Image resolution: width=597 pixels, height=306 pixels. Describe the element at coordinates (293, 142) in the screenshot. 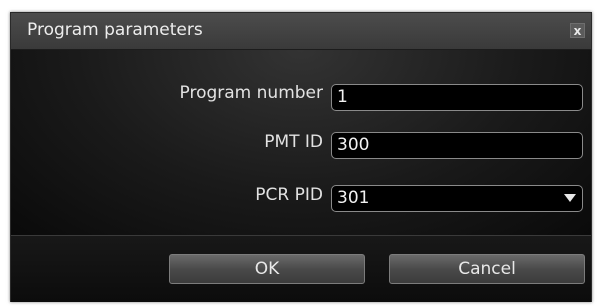

I see `pmt-id-label: PMT ID` at that location.